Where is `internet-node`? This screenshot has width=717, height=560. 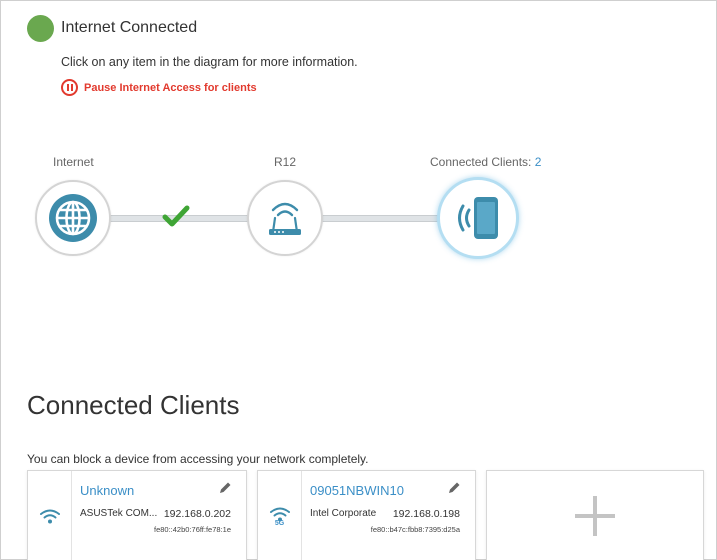
internet-node is located at coordinates (73, 218).